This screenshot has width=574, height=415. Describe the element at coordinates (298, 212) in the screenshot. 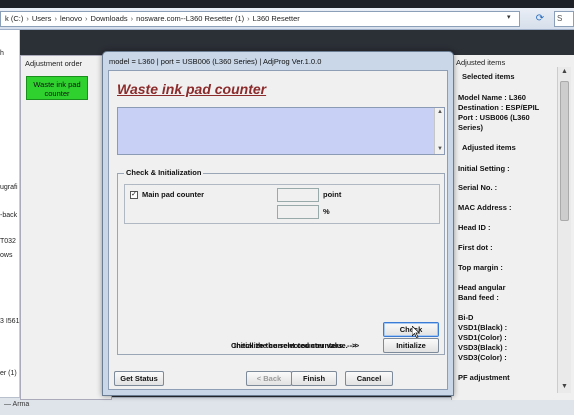

I see `percent-value-field` at that location.